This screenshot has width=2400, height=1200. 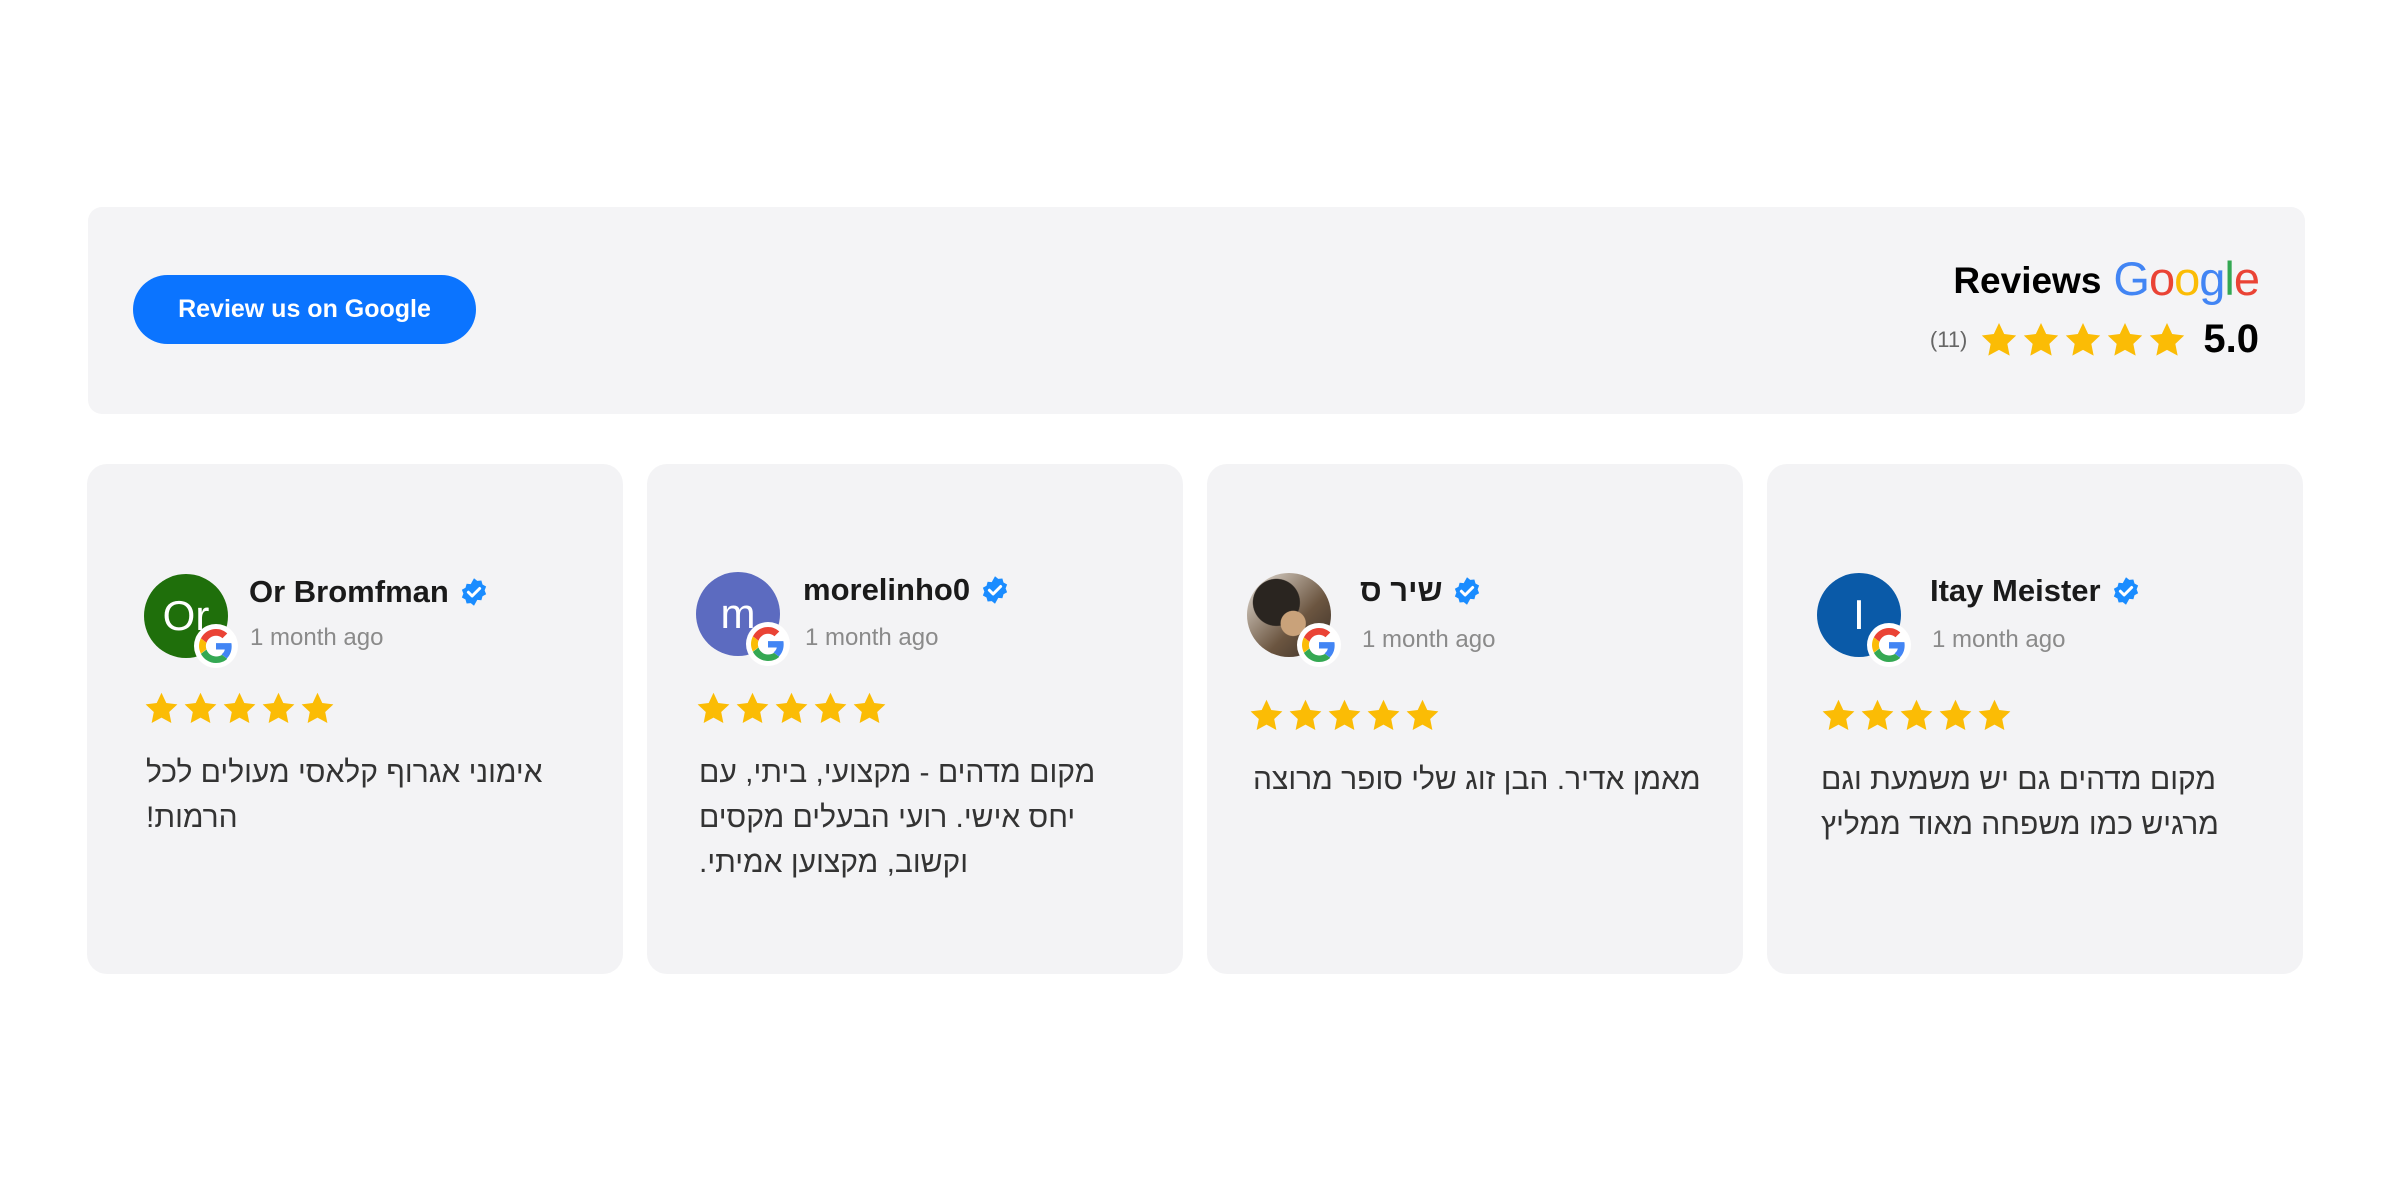 What do you see at coordinates (743, 619) in the screenshot?
I see `reviewer-avatar: m` at bounding box center [743, 619].